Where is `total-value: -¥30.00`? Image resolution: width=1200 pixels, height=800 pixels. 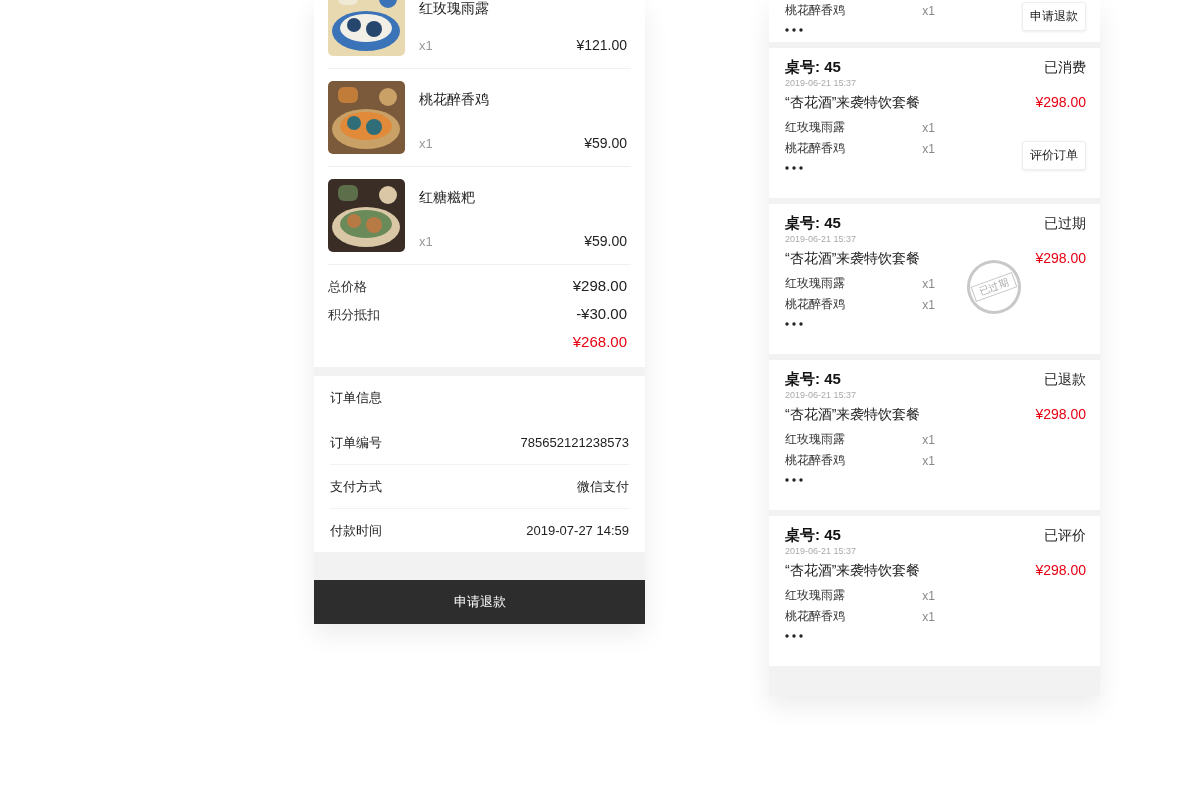
total-value: -¥30.00 is located at coordinates (601, 313).